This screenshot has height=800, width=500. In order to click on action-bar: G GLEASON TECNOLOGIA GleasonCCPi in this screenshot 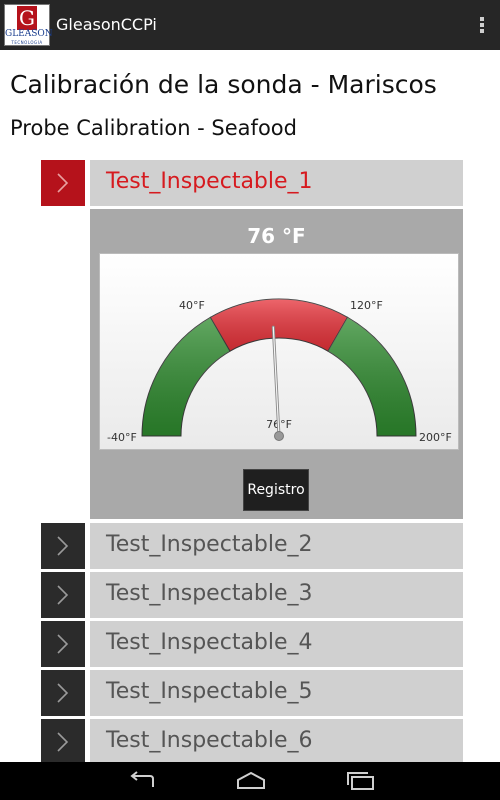, I will do `click(250, 25)`.